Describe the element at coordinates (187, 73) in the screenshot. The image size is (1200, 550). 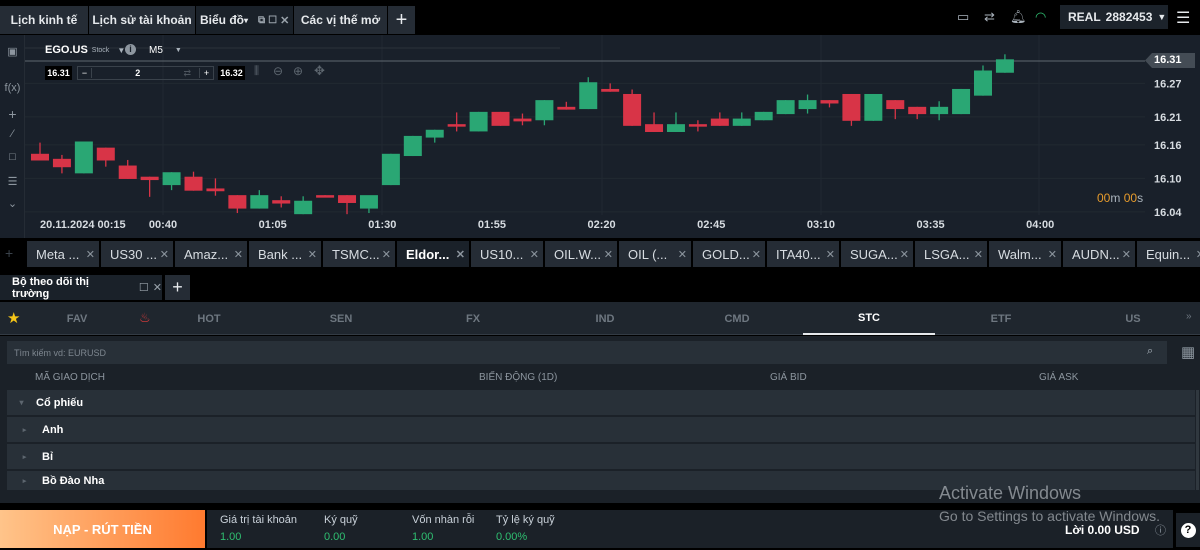
I see `swap-icon: ⇄` at that location.